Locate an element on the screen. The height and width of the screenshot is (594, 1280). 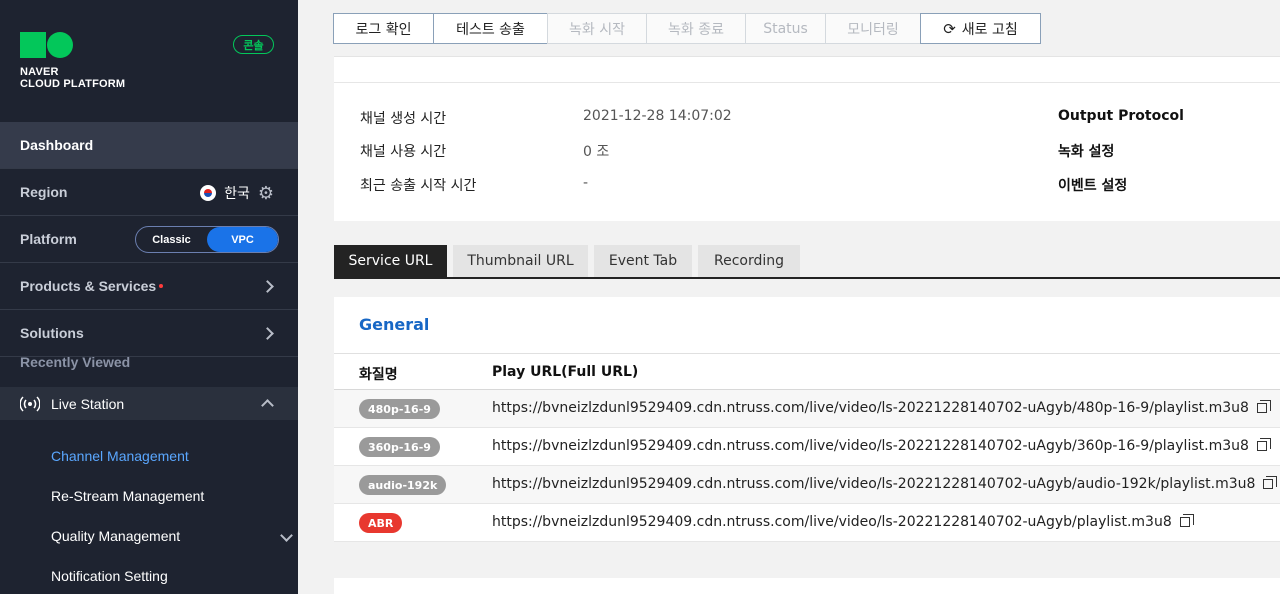
info-value-last-stream: - is located at coordinates (586, 183).